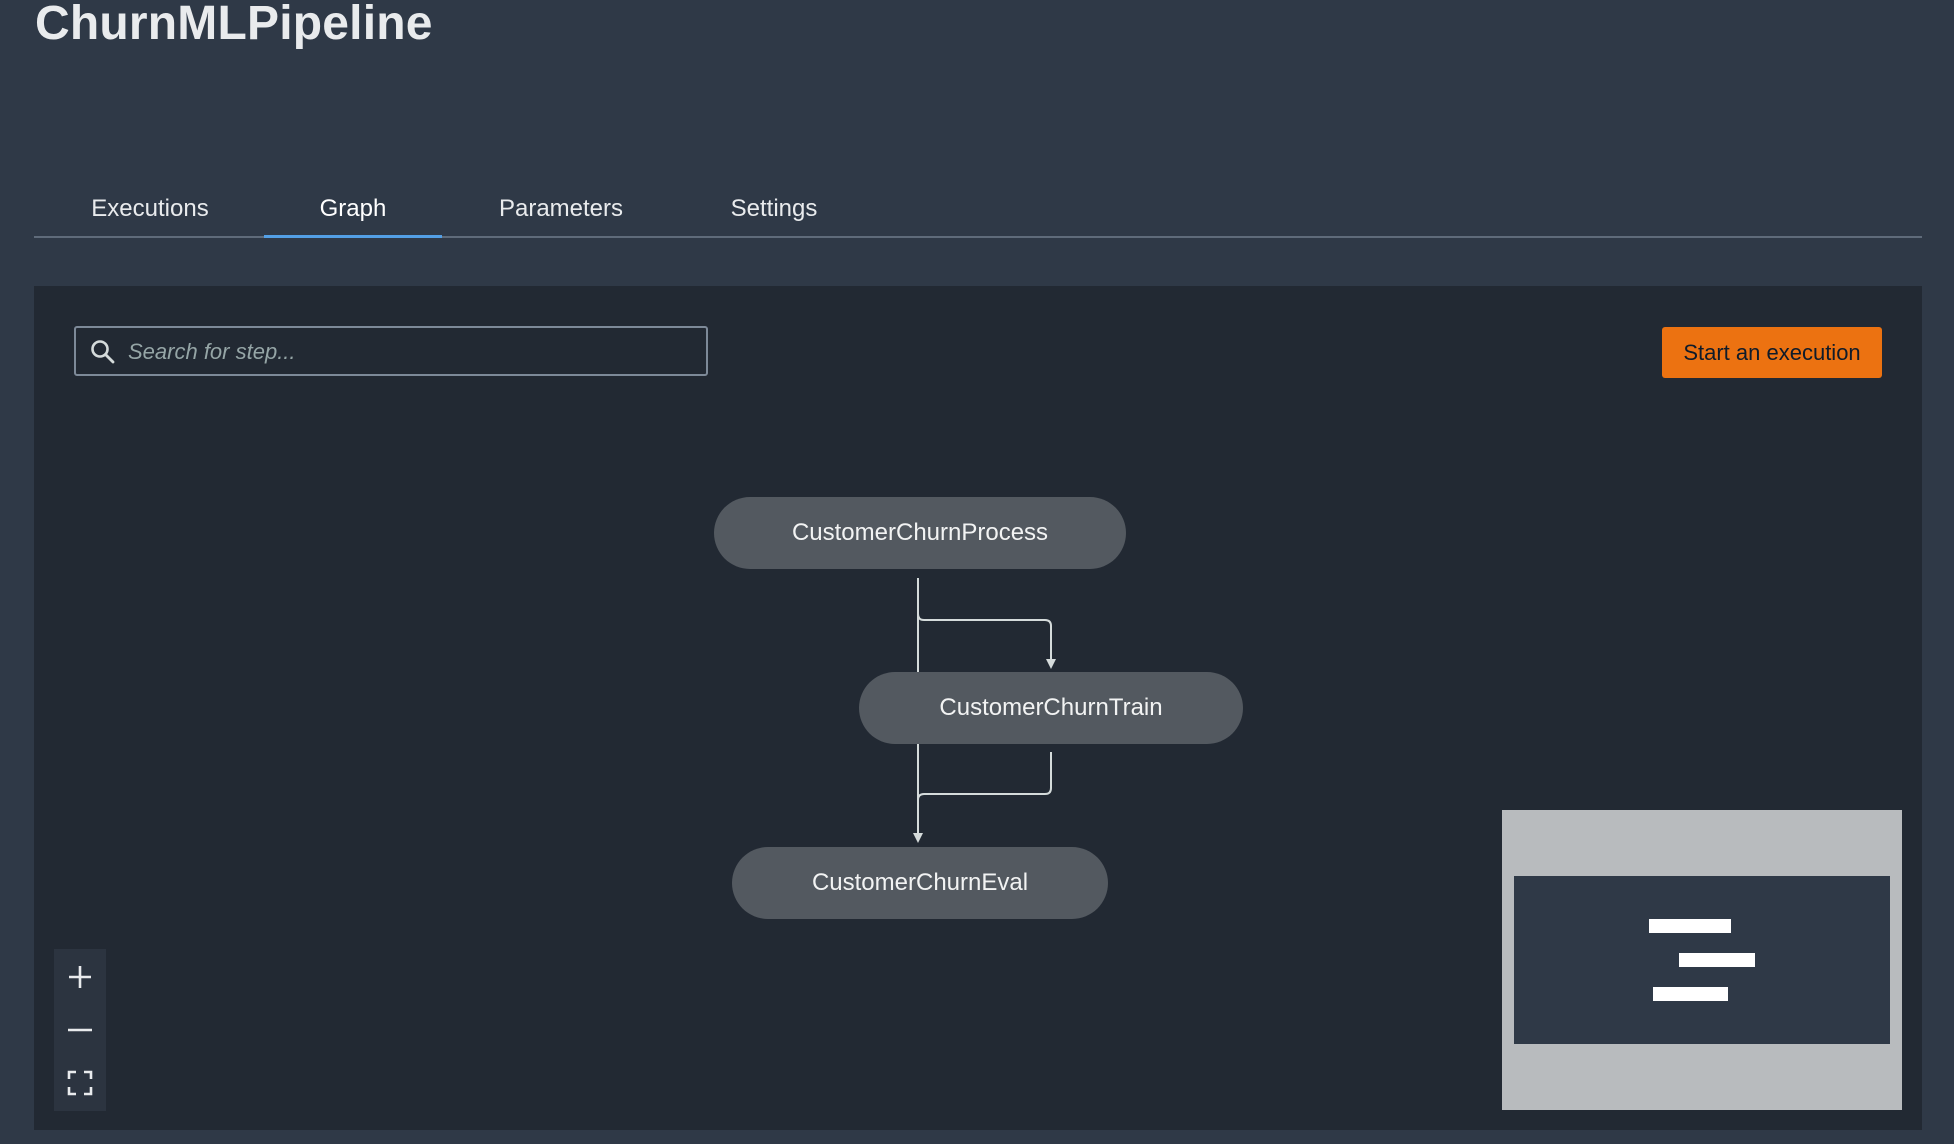  Describe the element at coordinates (353, 209) in the screenshot. I see `tab-graph: Graph` at that location.